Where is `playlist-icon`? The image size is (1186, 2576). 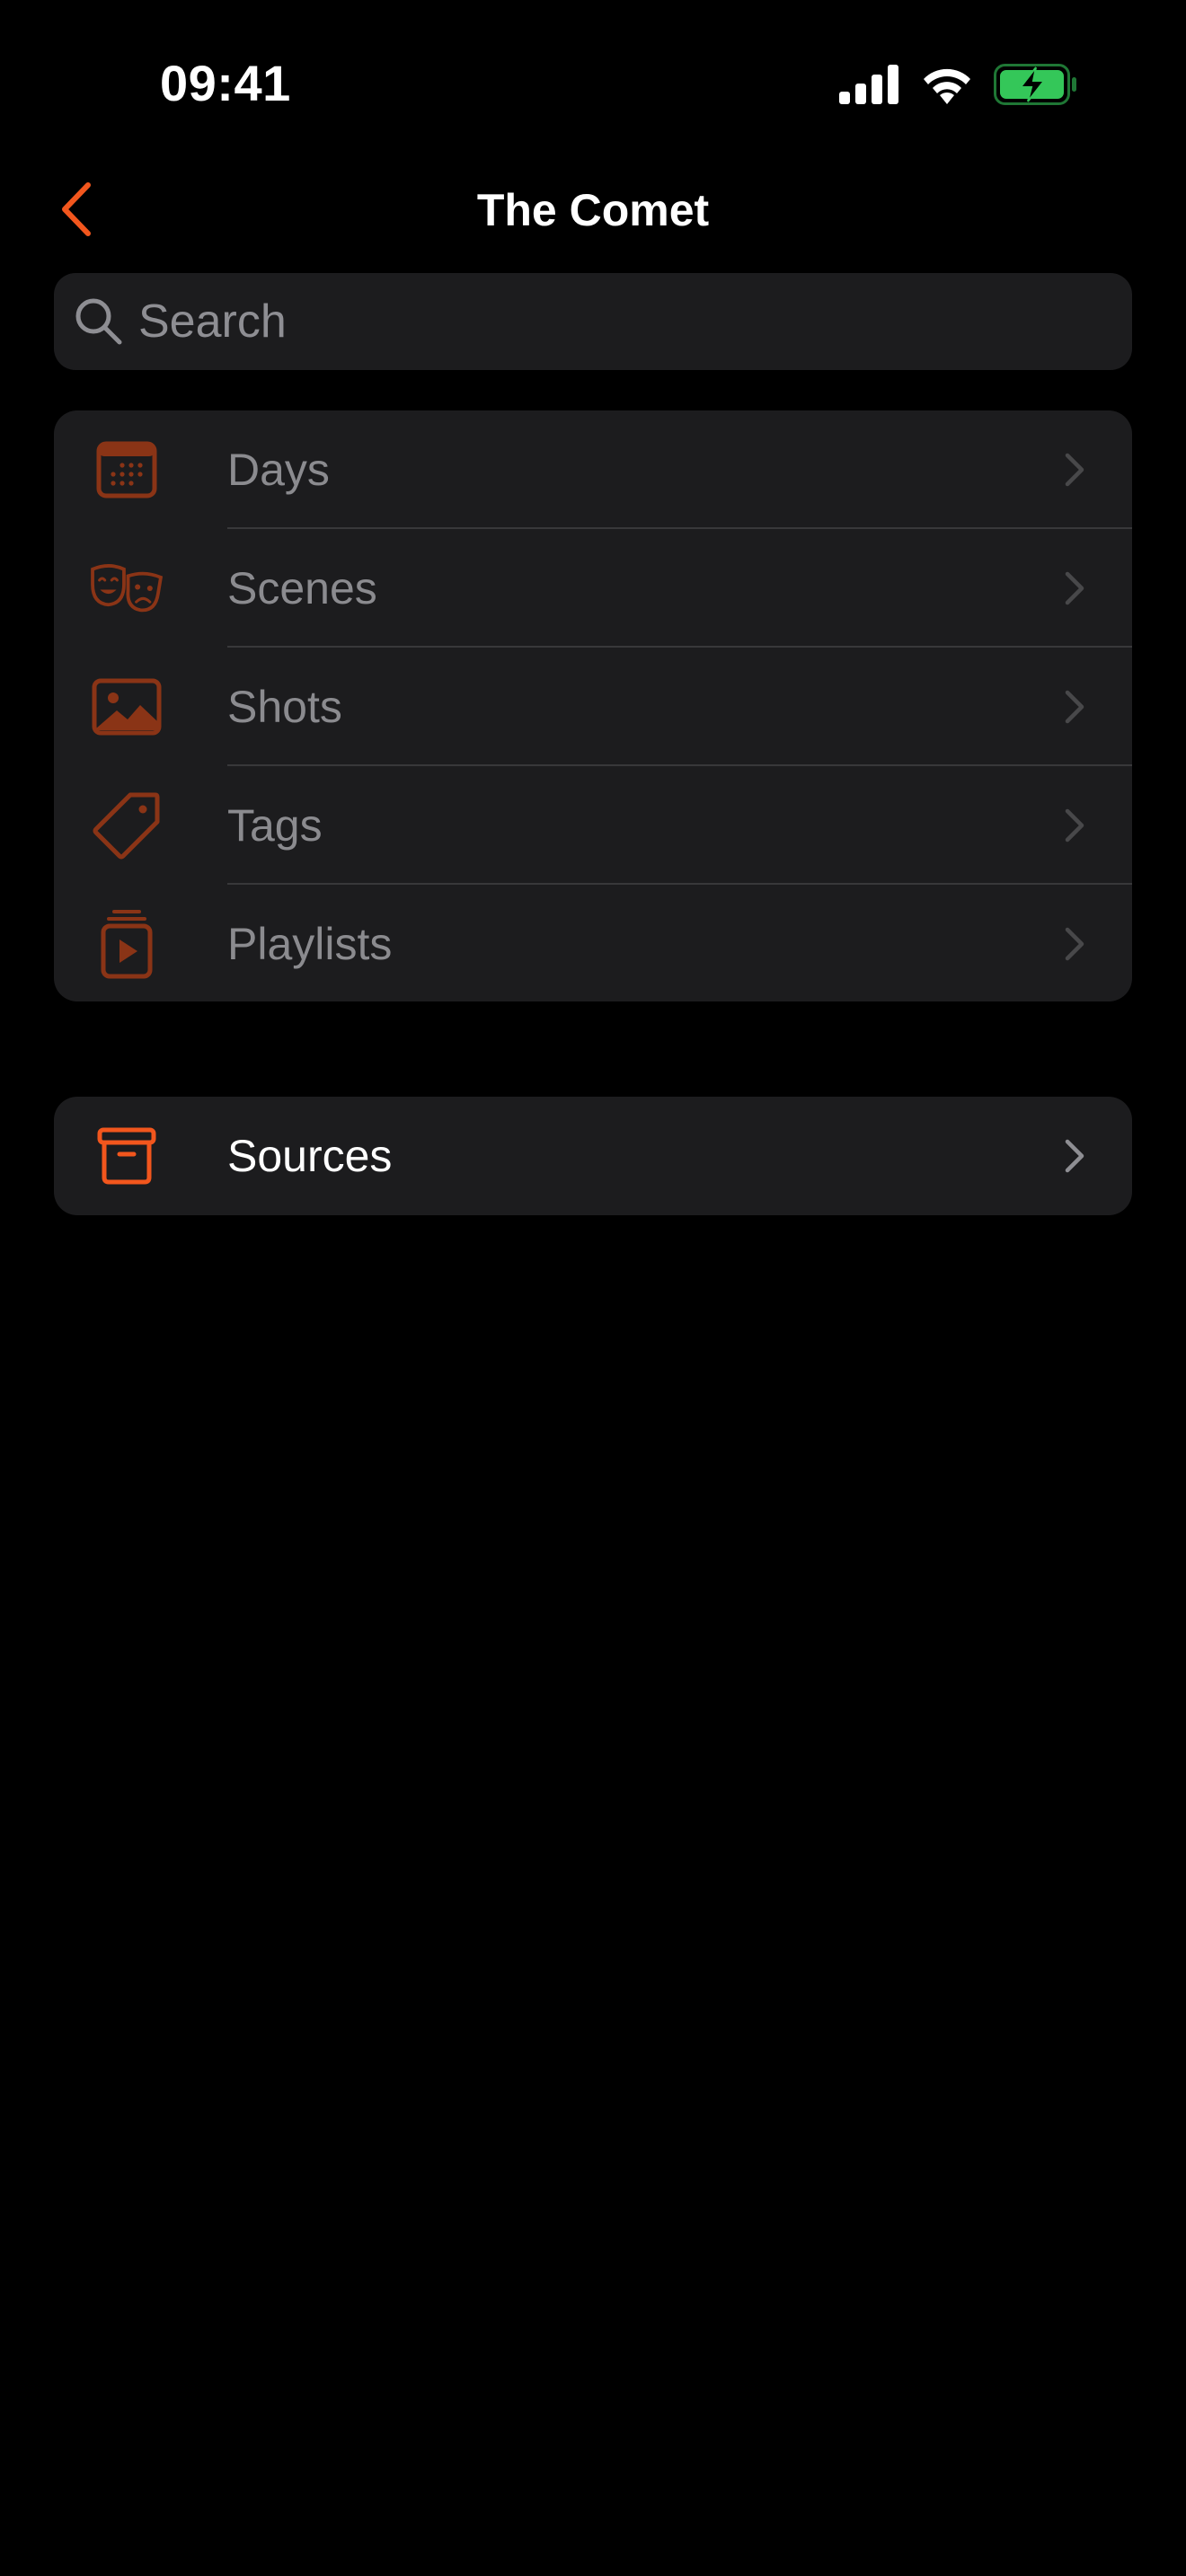 playlist-icon is located at coordinates (127, 944).